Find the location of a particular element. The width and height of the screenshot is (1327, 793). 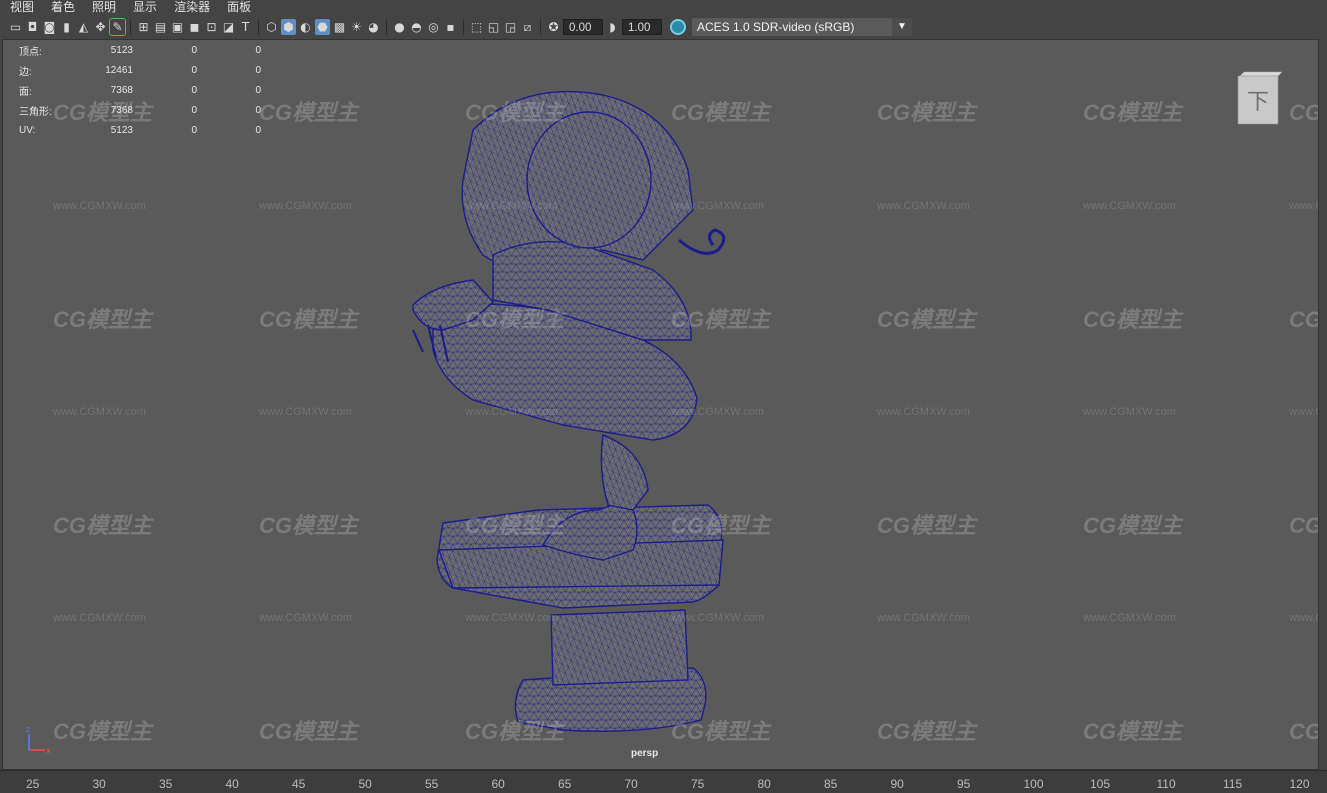

field-chart-icon: ⊡ is located at coordinates (211, 27).